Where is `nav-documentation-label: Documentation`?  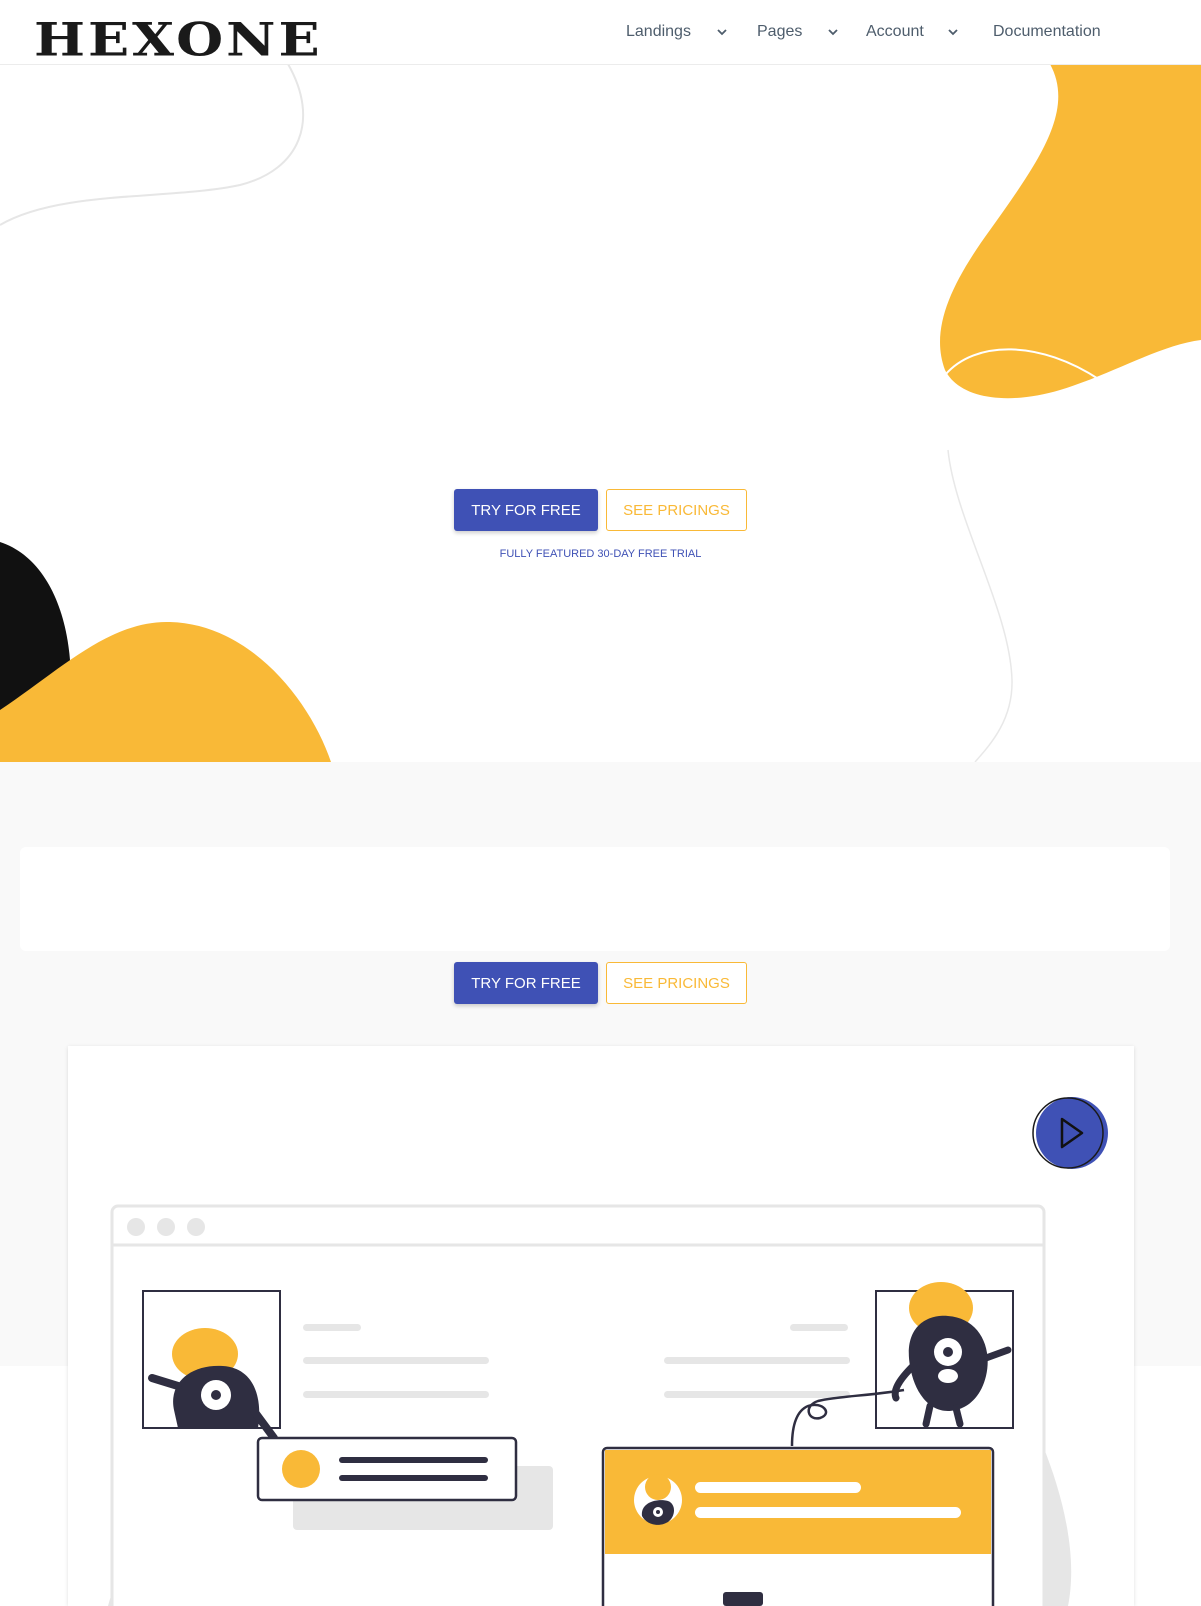
nav-documentation-label: Documentation is located at coordinates (1047, 31).